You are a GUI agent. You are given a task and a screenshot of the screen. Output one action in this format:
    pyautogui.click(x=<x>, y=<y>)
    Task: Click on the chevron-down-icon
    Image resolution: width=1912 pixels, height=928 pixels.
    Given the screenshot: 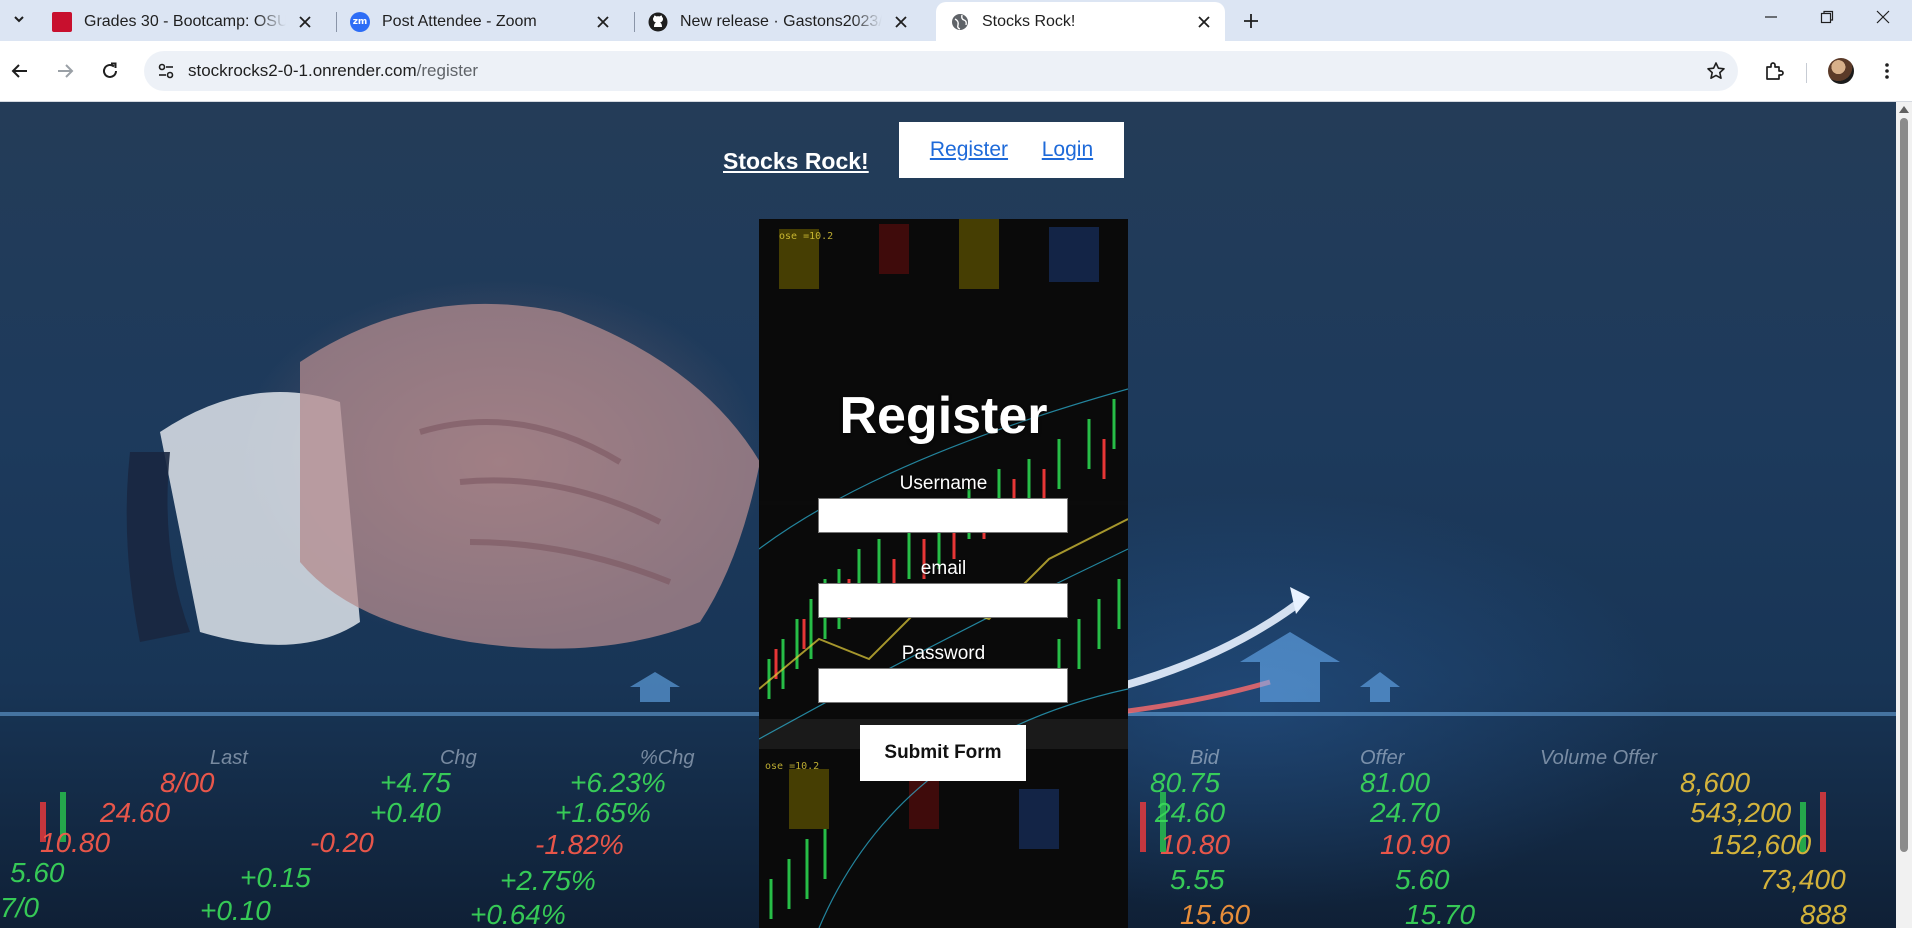 What is the action you would take?
    pyautogui.click(x=19, y=19)
    